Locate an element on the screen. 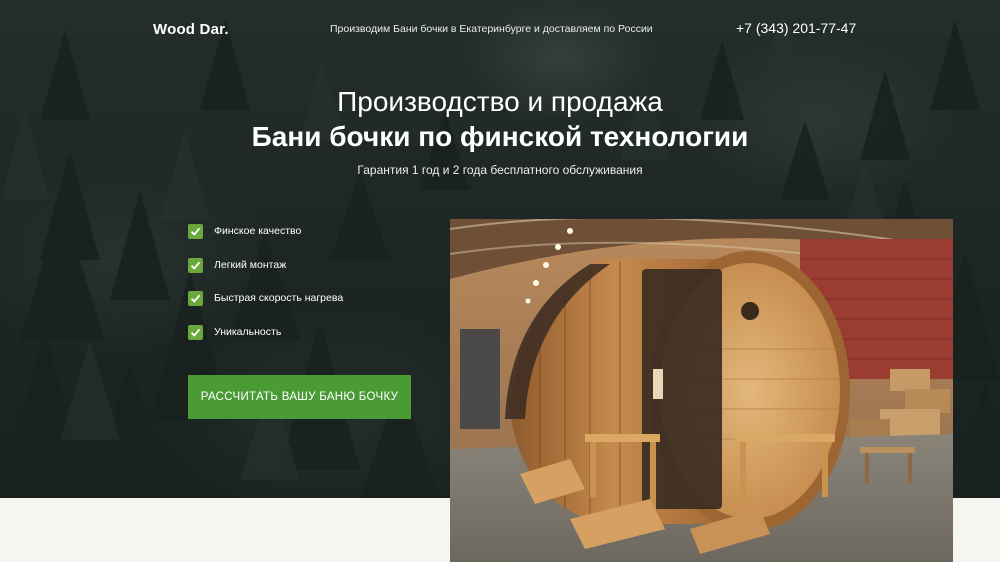 This screenshot has width=1000, height=562. site-logo: Wood Dar. is located at coordinates (191, 29).